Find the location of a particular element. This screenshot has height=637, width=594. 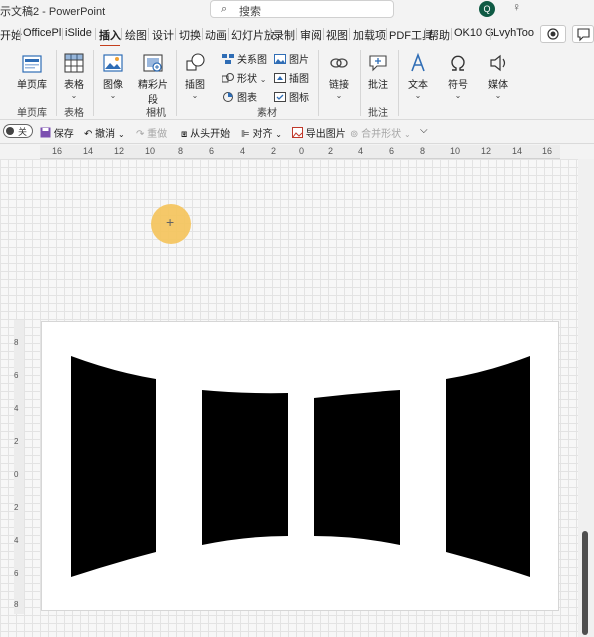

group-label-assets: 素材 is located at coordinates (267, 113).